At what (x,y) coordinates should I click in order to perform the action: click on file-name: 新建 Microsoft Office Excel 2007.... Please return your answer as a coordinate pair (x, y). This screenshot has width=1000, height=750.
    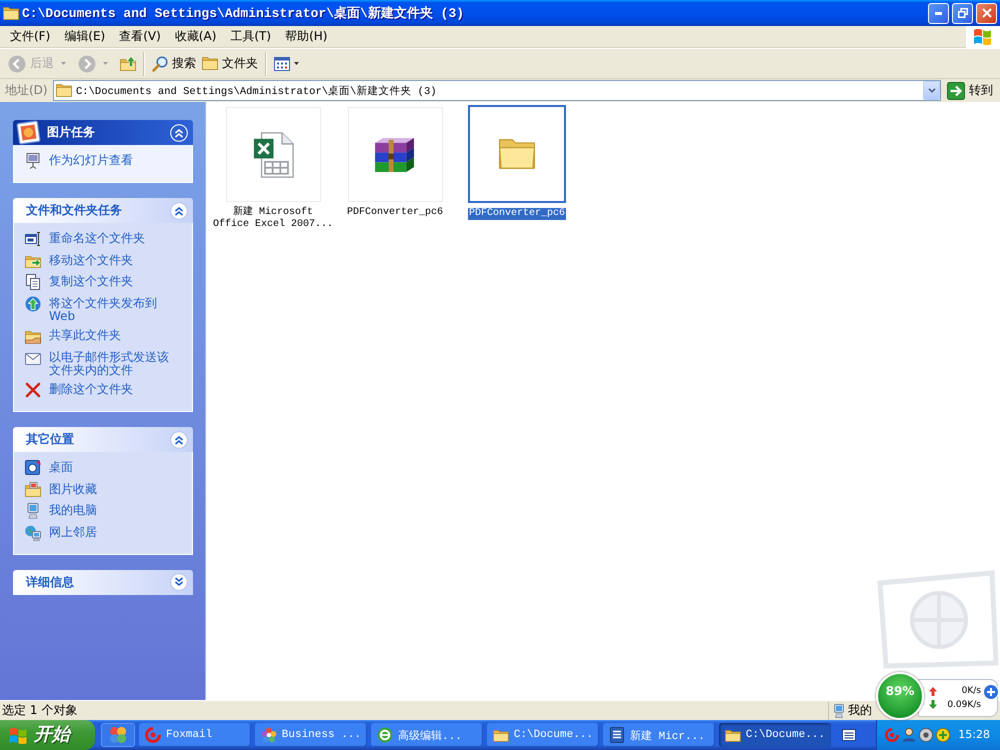
    Looking at the image, I should click on (273, 219).